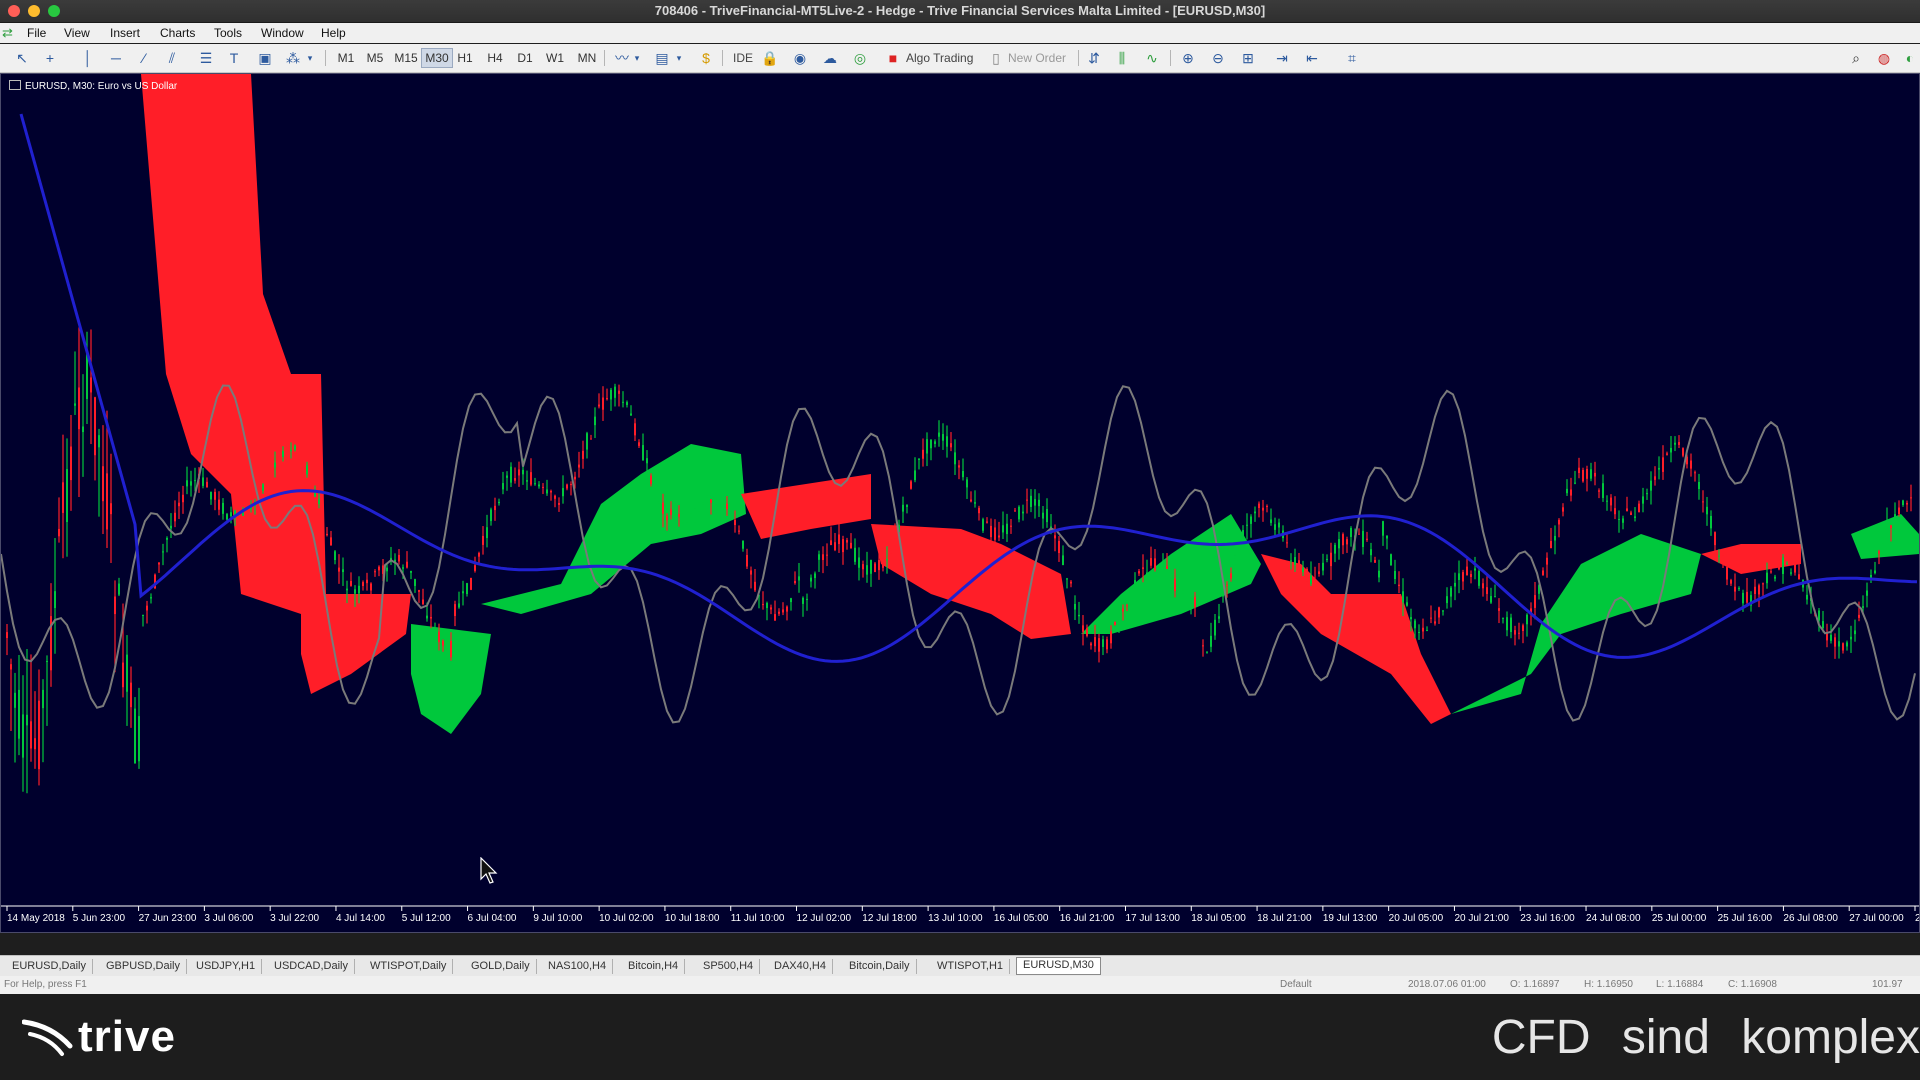 The height and width of the screenshot is (1080, 1920). I want to click on depth-of-market-icon: ⇵, so click(1094, 58).